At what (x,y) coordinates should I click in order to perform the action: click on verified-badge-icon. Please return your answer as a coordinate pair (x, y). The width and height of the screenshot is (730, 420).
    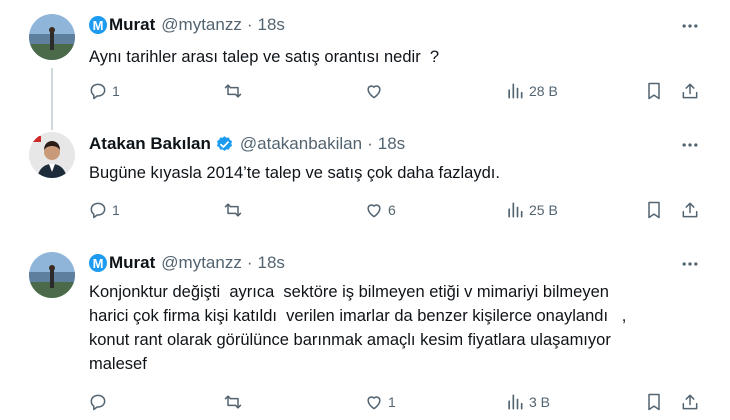
    Looking at the image, I should click on (224, 143).